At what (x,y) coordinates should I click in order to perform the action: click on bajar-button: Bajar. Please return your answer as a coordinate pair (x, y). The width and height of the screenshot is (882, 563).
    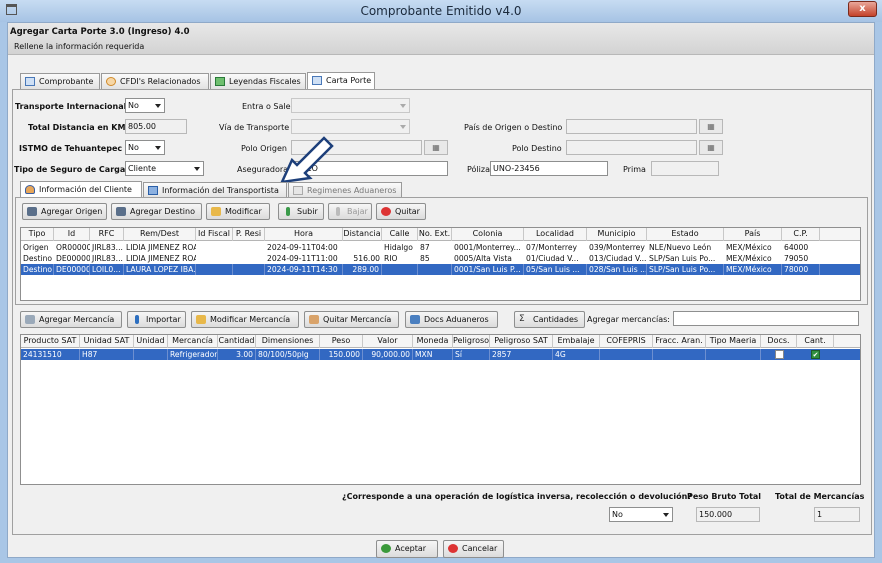
    Looking at the image, I should click on (350, 211).